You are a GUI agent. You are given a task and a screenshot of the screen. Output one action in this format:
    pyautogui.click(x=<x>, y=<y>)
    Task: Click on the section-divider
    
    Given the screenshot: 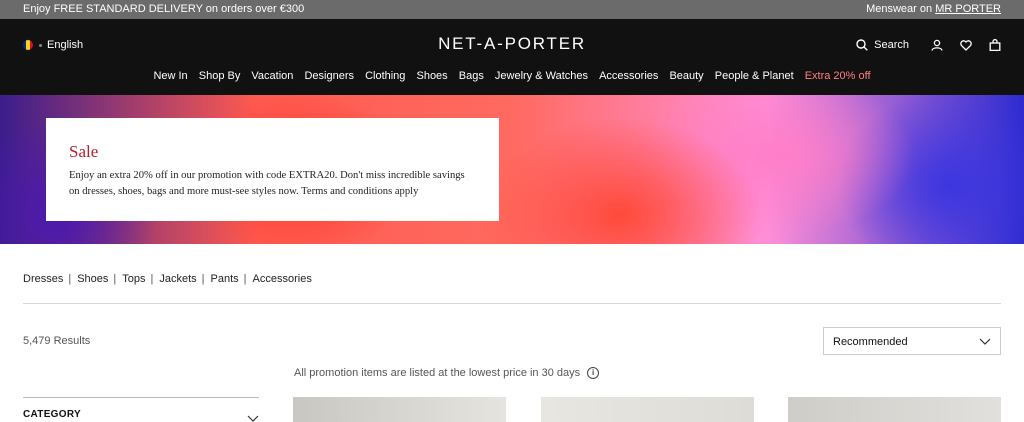 What is the action you would take?
    pyautogui.click(x=512, y=303)
    